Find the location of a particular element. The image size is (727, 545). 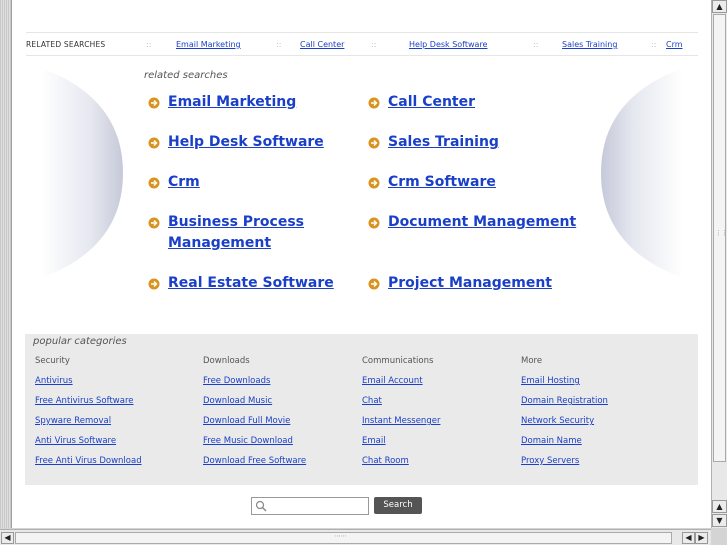

scroll-down-button: ▼ is located at coordinates (719, 520).